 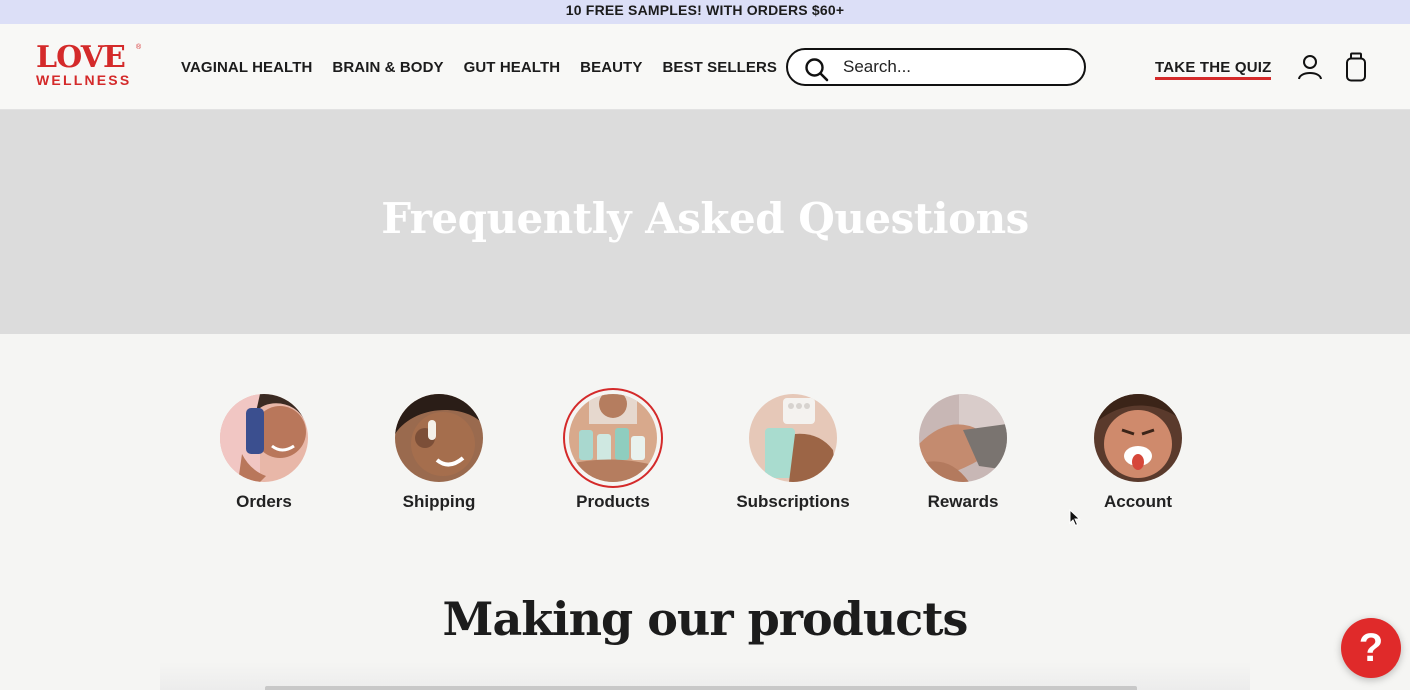 I want to click on category-label-orders: Orders, so click(x=264, y=501).